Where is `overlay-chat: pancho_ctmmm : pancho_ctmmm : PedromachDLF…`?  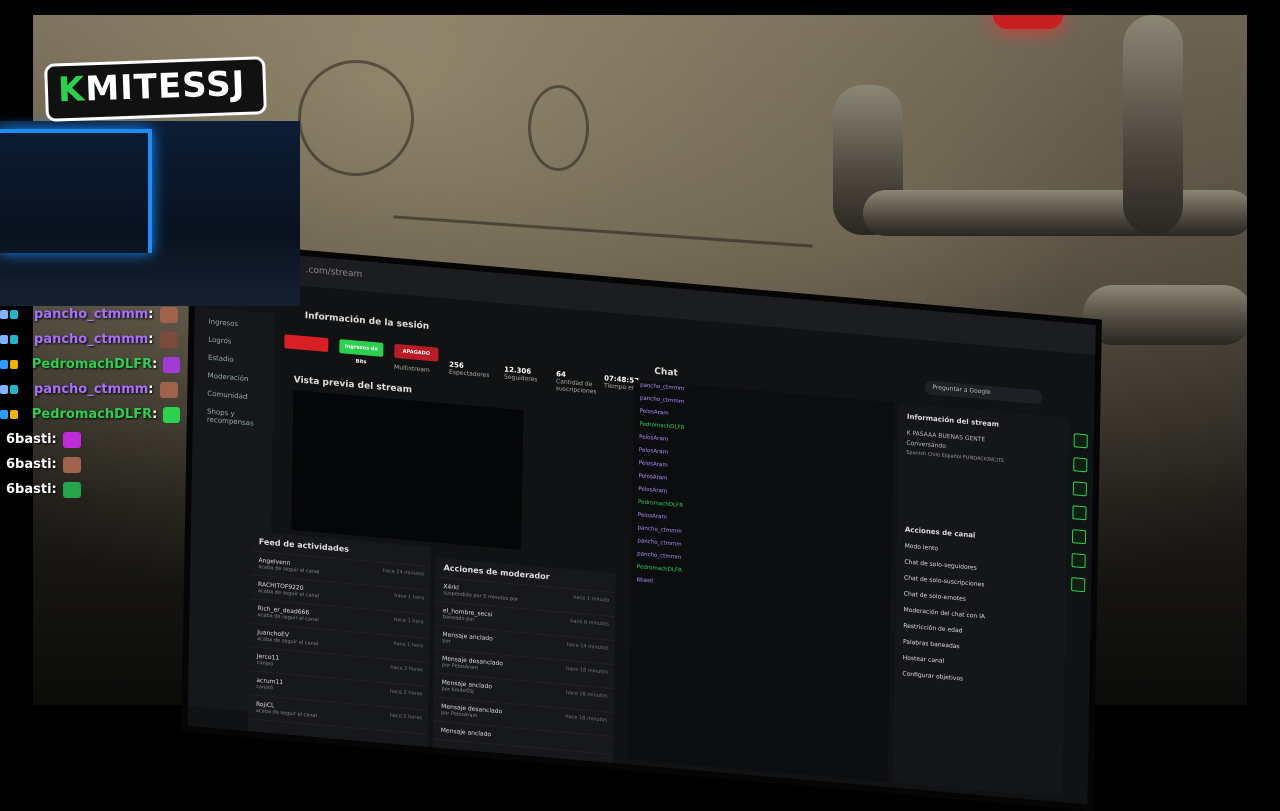
overlay-chat: pancho_ctmmm : pancho_ctmmm : PedromachDLF… is located at coordinates (90, 402).